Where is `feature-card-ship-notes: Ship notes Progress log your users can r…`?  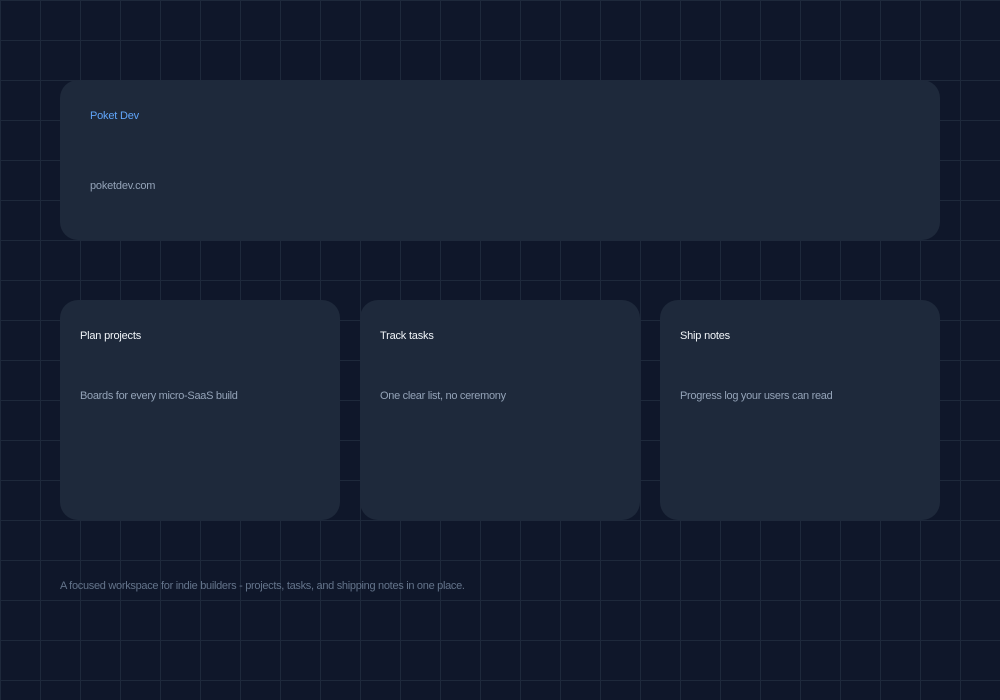 feature-card-ship-notes: Ship notes Progress log your users can r… is located at coordinates (800, 410).